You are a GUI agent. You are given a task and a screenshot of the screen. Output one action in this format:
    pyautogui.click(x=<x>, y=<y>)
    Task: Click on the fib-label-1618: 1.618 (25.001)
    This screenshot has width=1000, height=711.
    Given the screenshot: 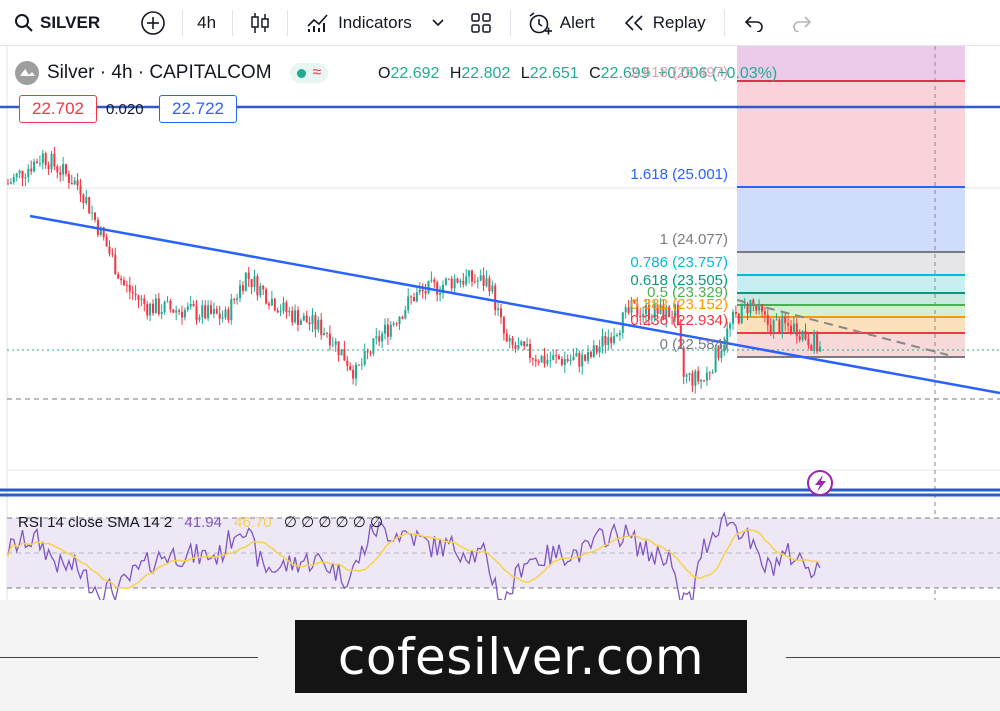 What is the action you would take?
    pyautogui.click(x=679, y=174)
    